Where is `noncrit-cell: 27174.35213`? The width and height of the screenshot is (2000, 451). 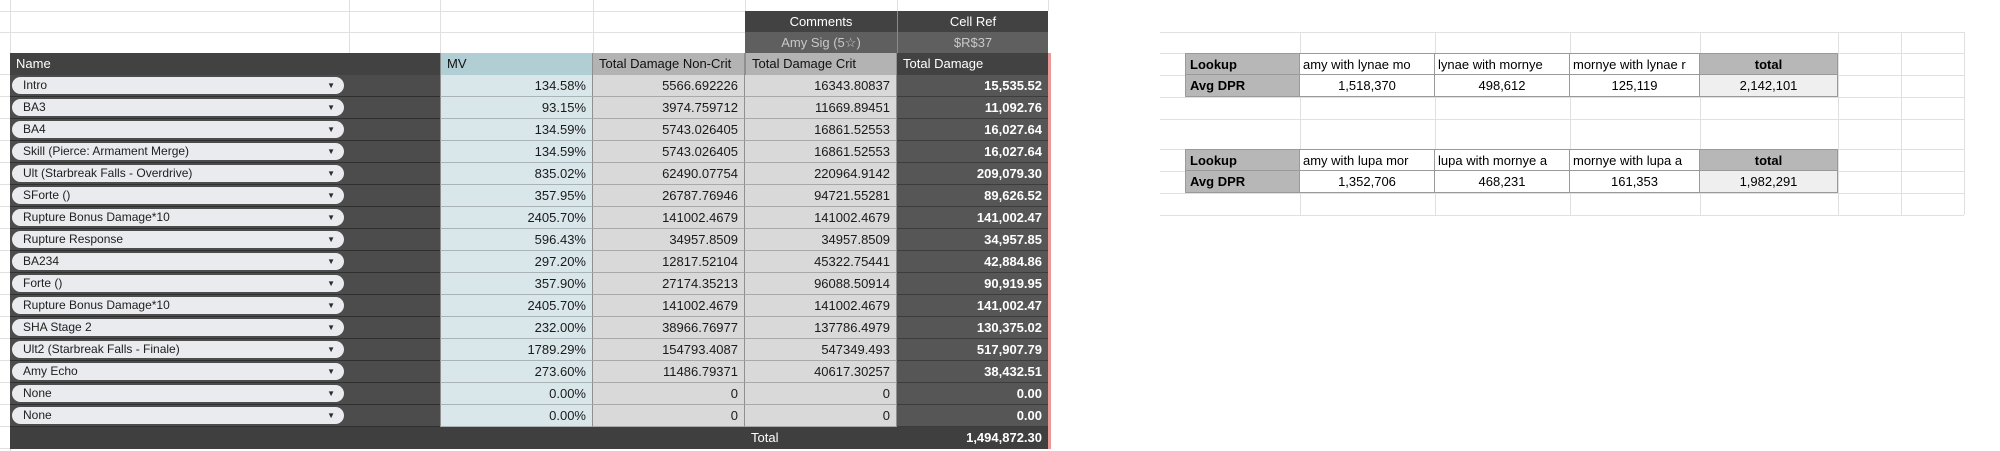 noncrit-cell: 27174.35213 is located at coordinates (669, 284).